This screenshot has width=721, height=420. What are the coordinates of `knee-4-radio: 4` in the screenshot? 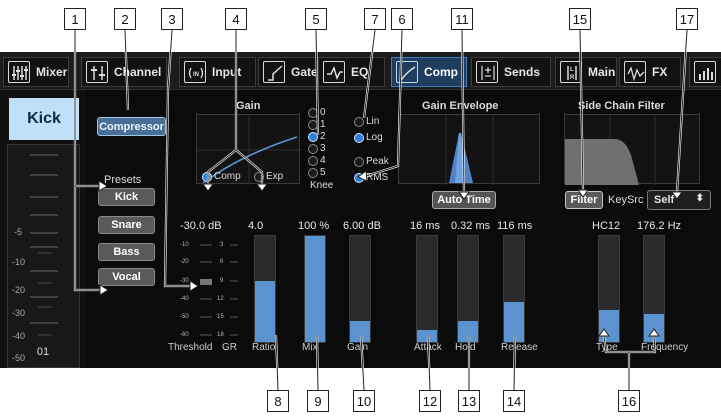 It's located at (317, 160).